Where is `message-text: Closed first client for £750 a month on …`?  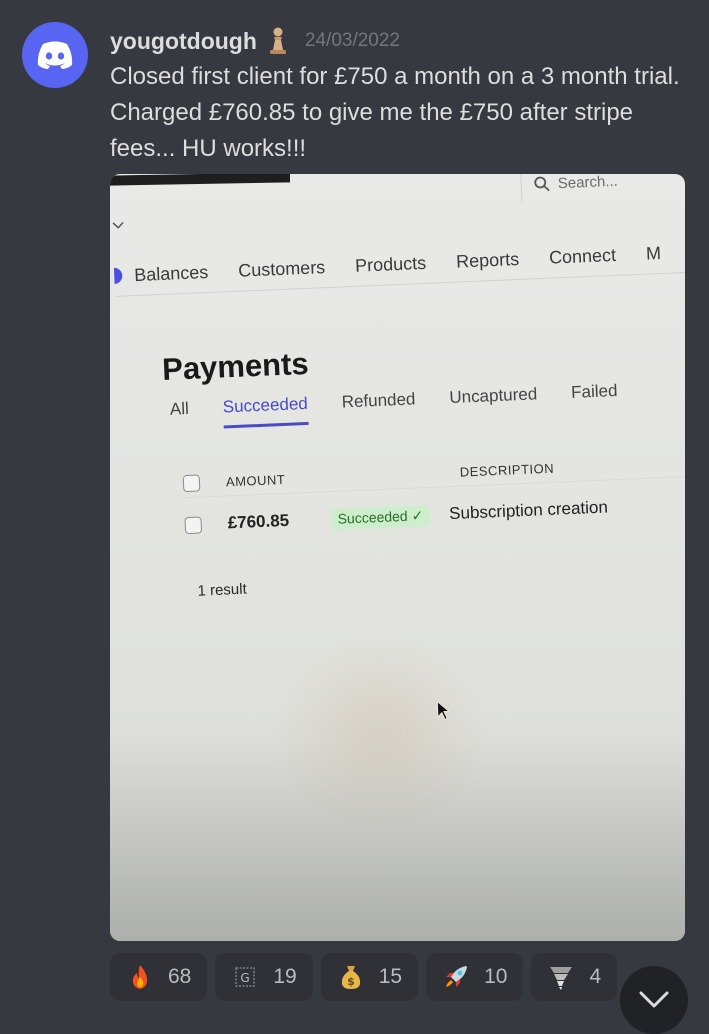 message-text: Closed first client for £750 a month on … is located at coordinates (398, 112).